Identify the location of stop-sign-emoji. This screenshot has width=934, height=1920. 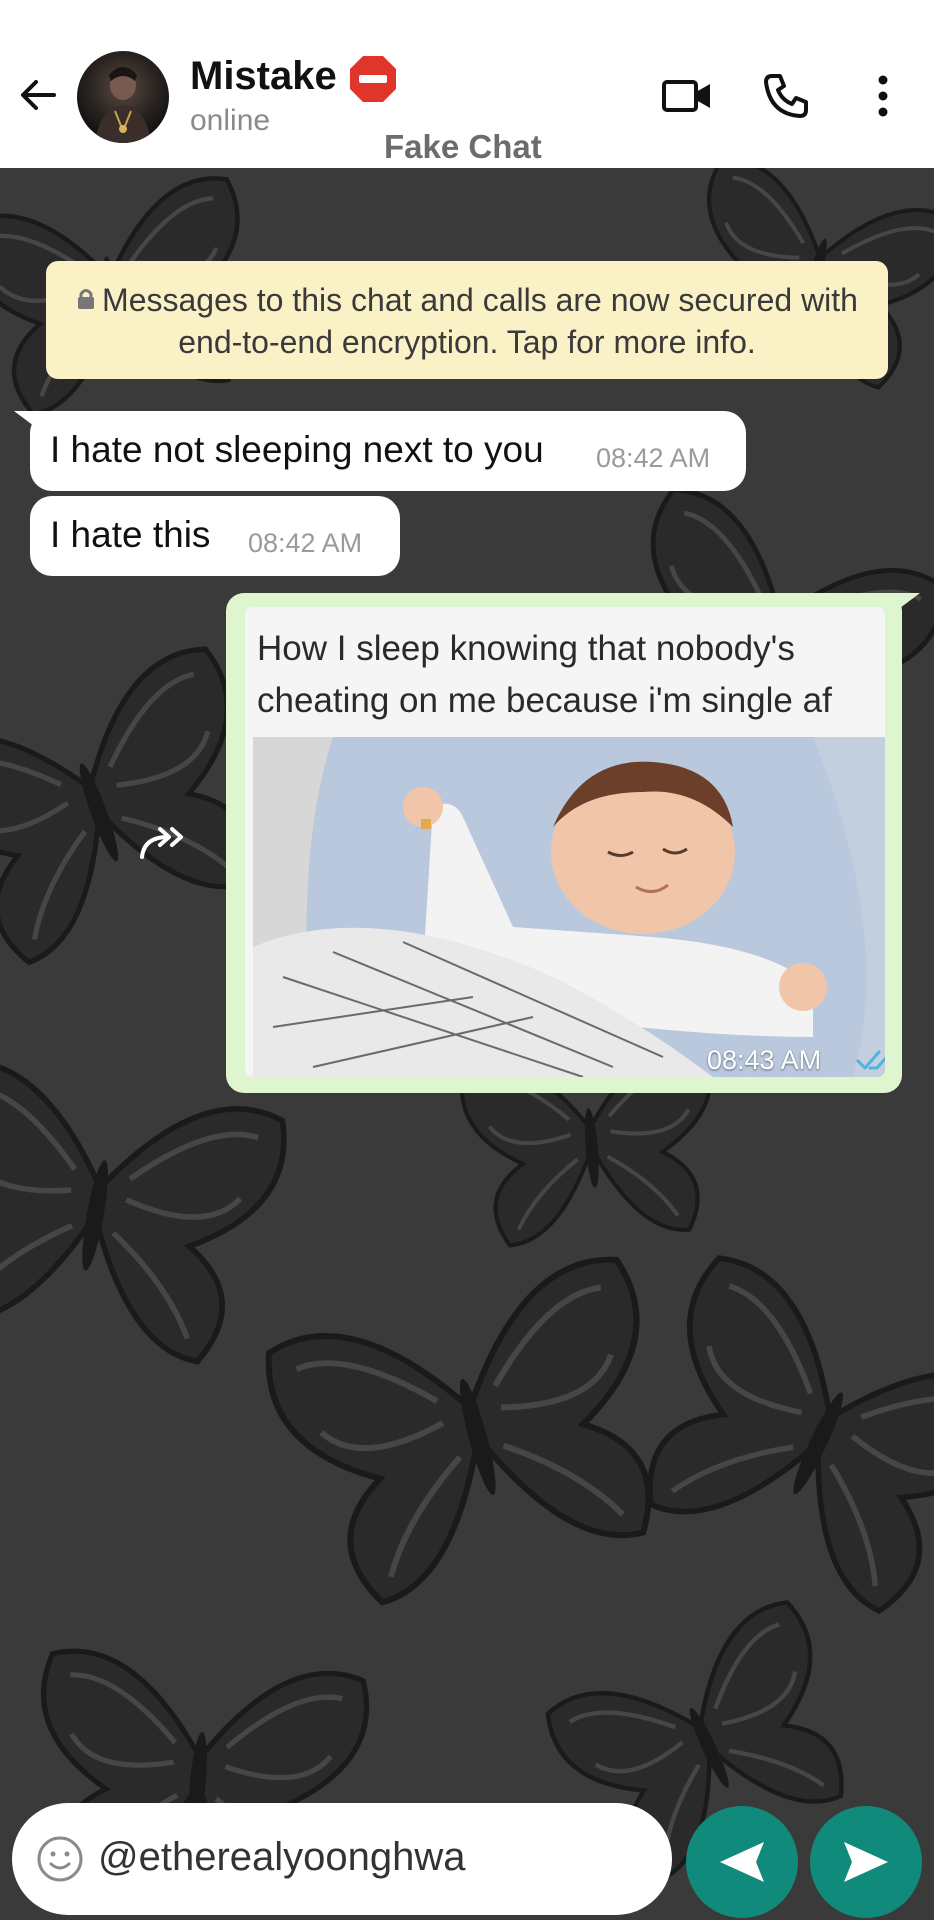
(373, 79).